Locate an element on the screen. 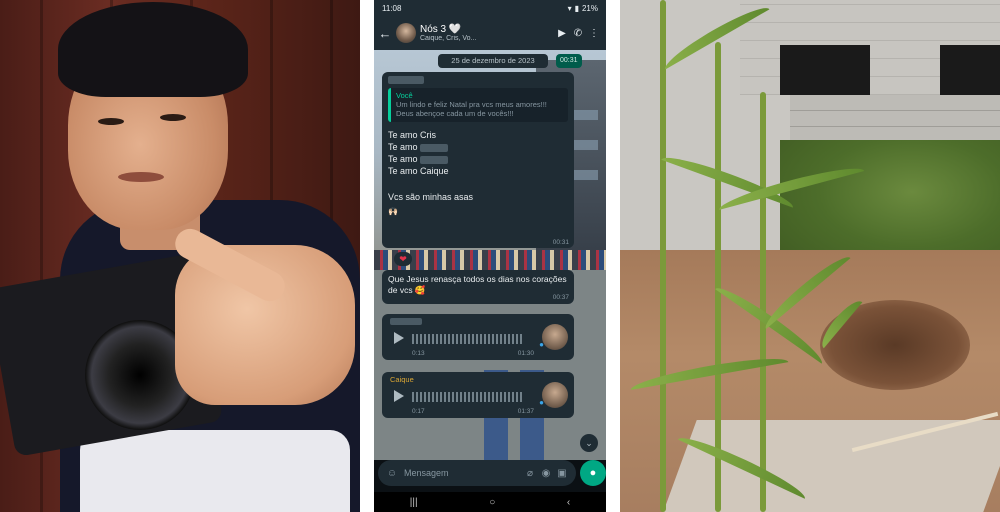 This screenshot has height=512, width=1000. heart-reaction-icon: ❤ is located at coordinates (403, 259).